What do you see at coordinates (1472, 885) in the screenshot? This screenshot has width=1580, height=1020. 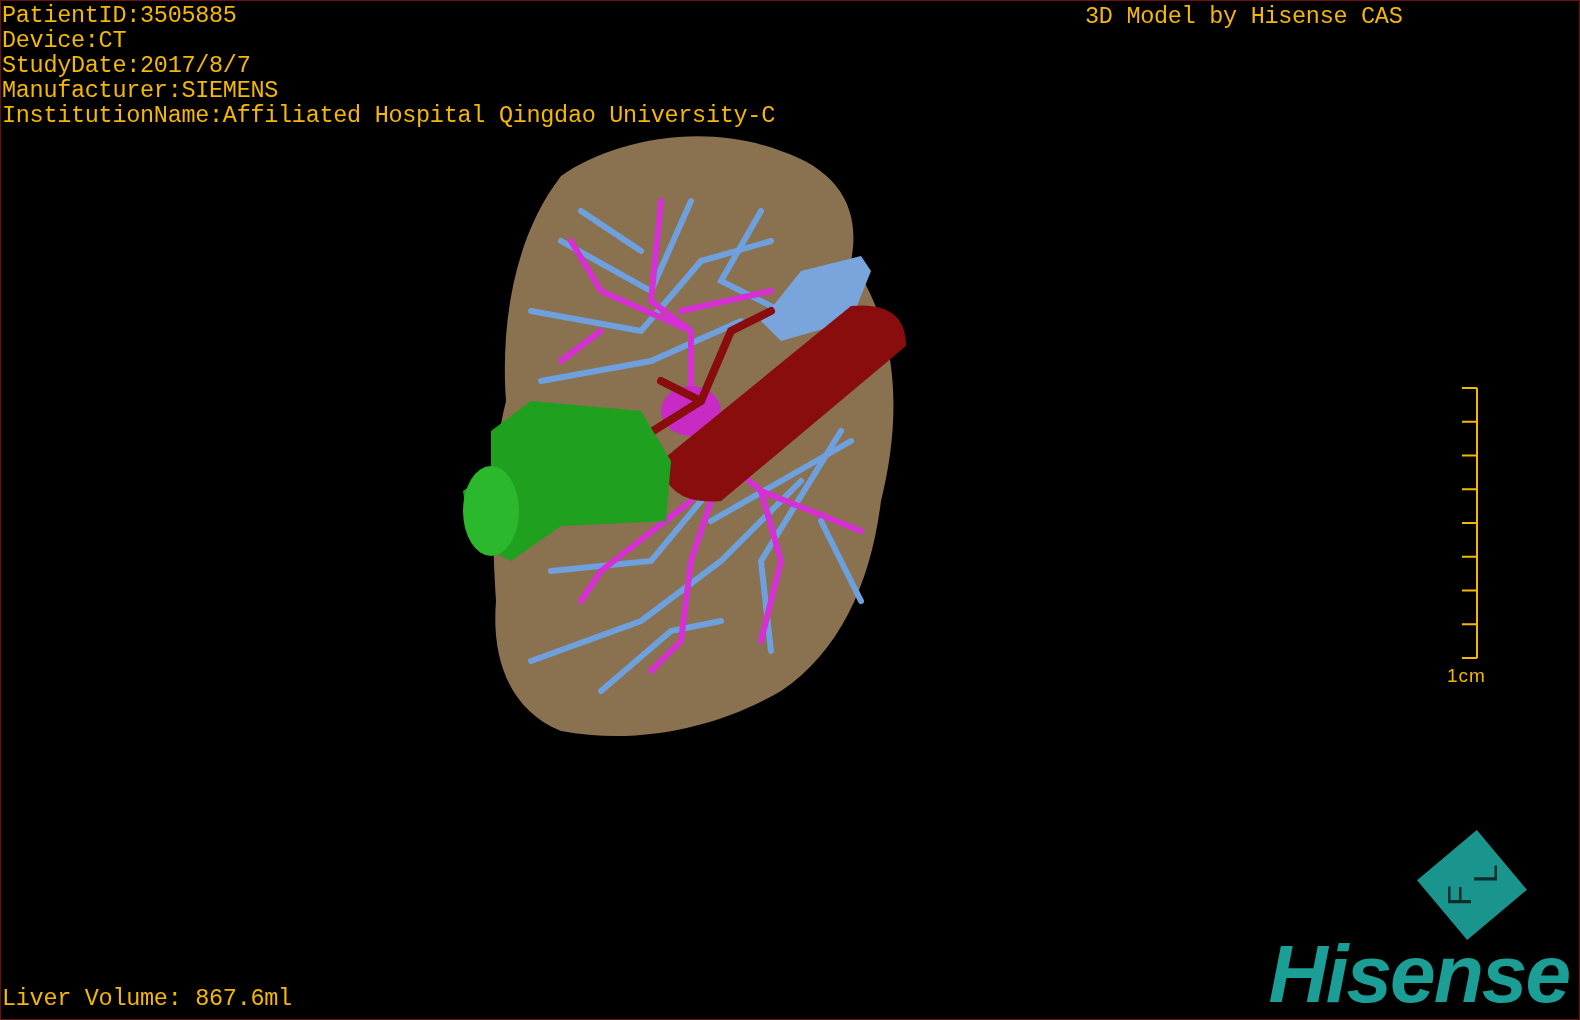 I see `orientation-cube: F L` at bounding box center [1472, 885].